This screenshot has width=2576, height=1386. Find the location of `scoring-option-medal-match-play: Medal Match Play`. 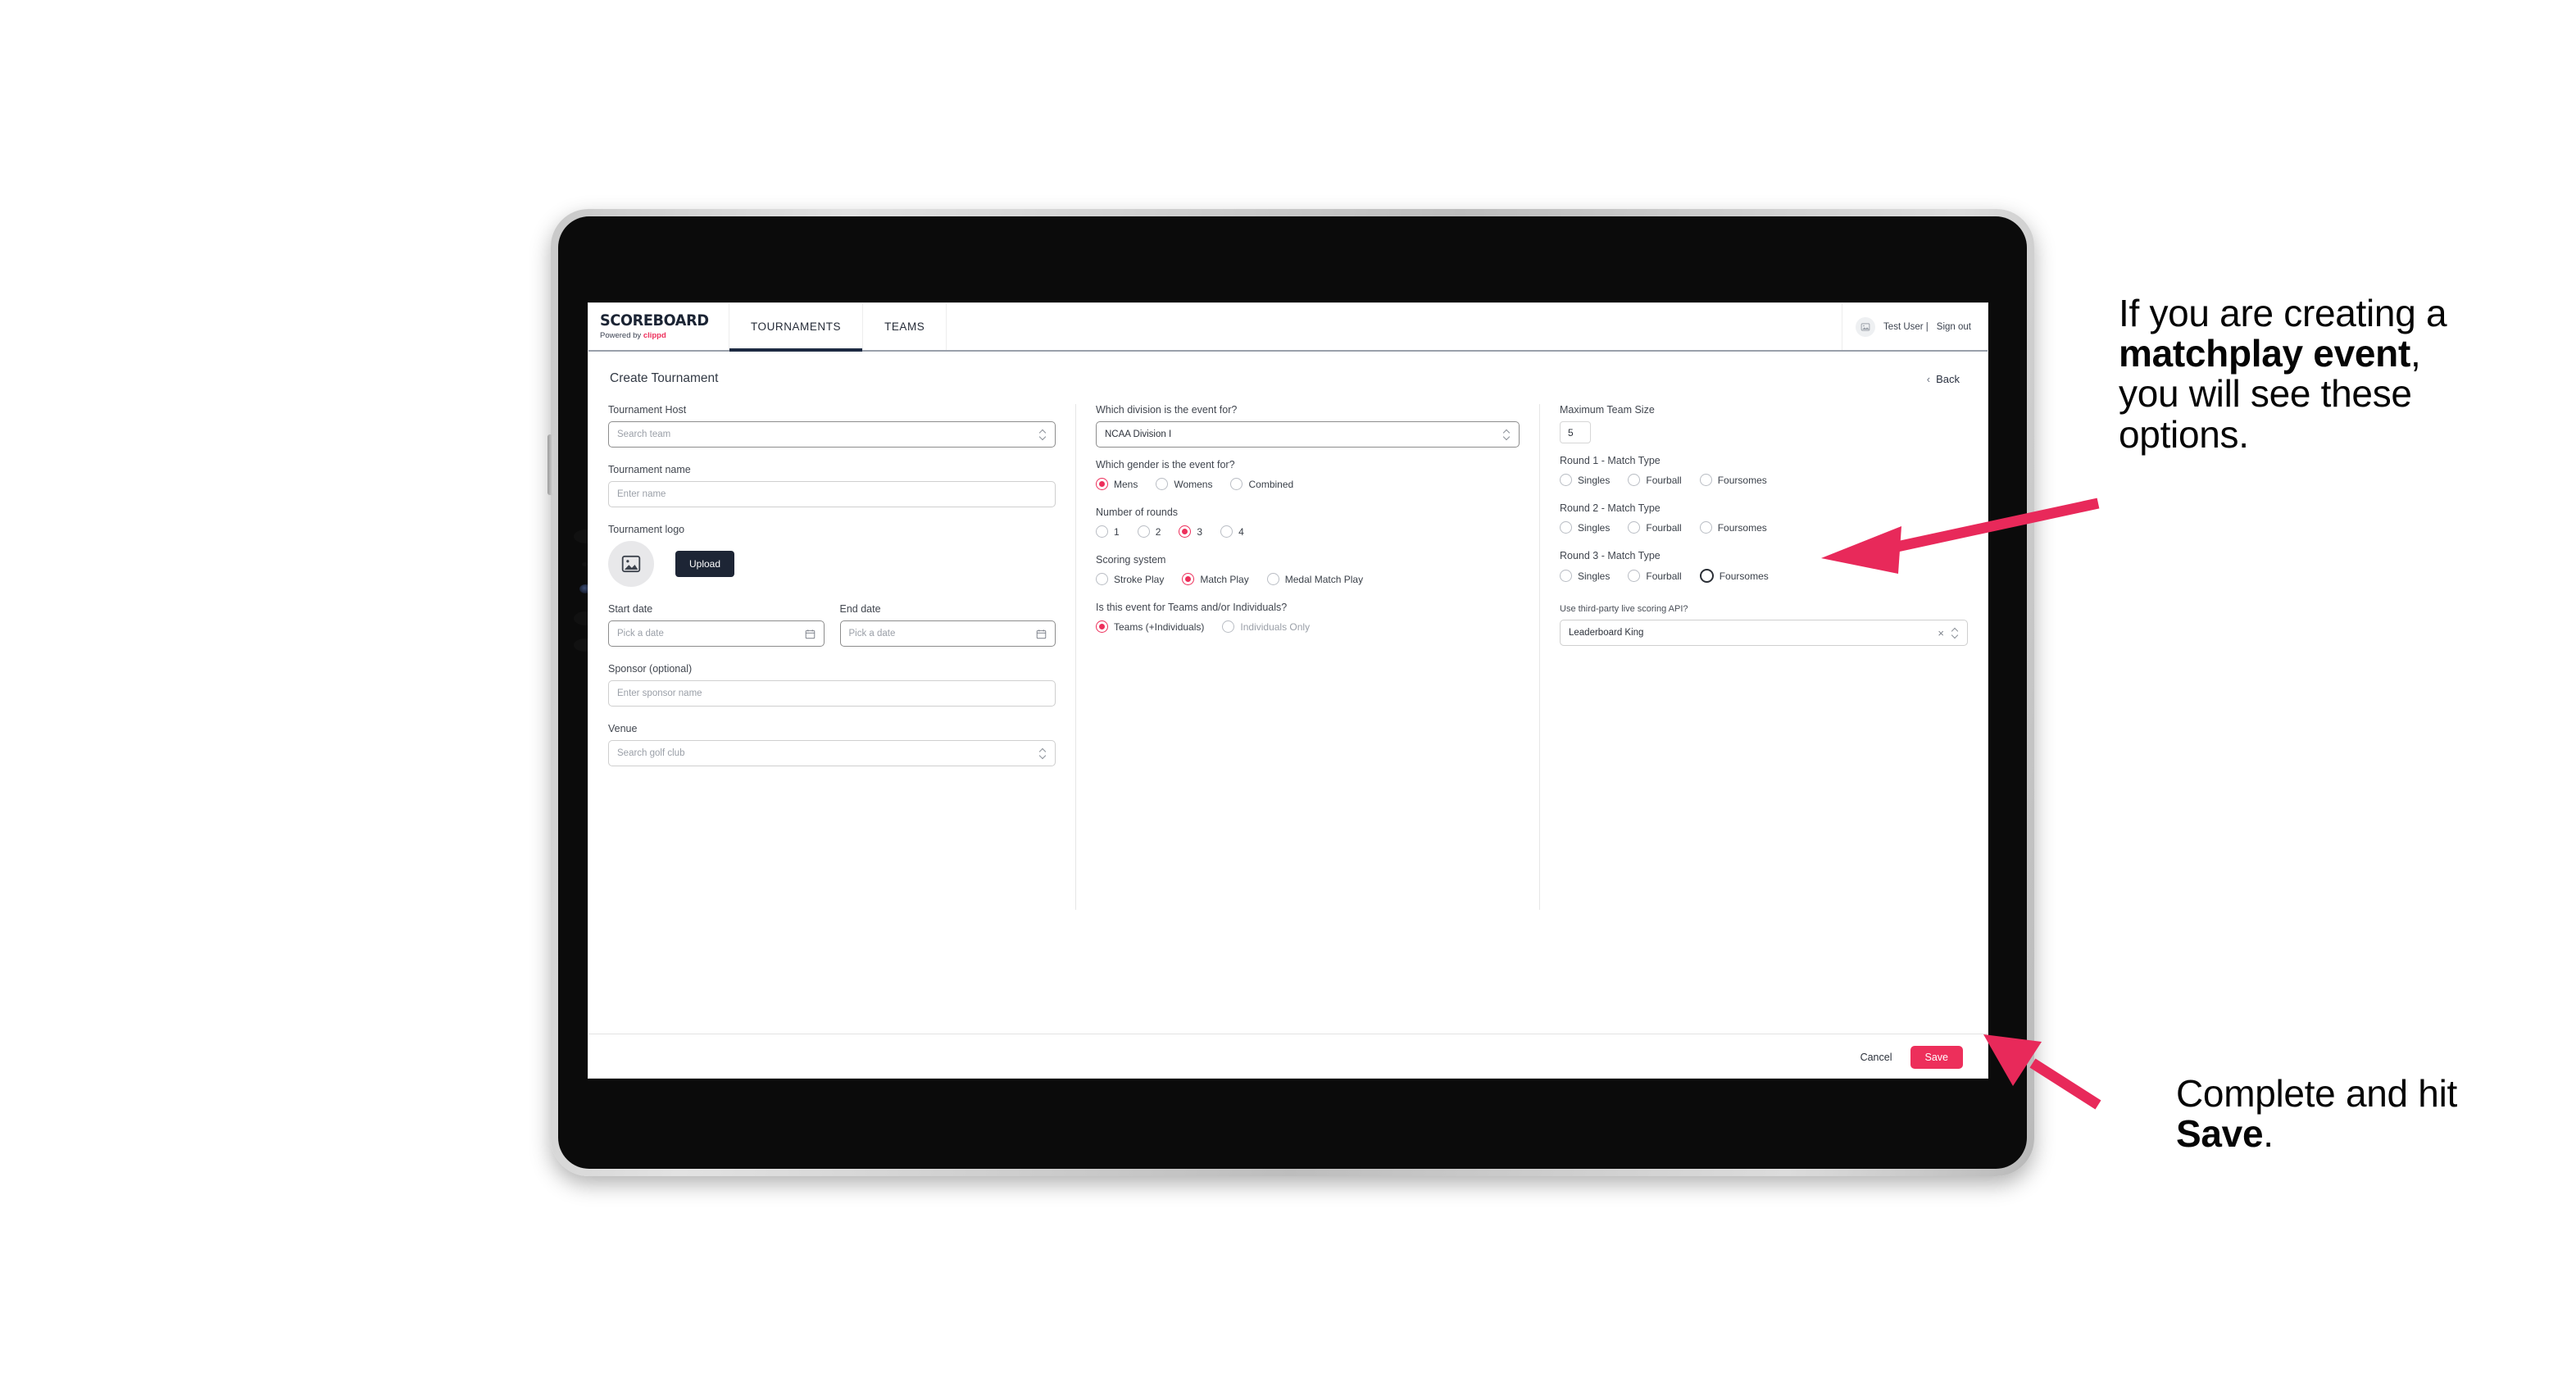

scoring-option-medal-match-play: Medal Match Play is located at coordinates (1315, 579).